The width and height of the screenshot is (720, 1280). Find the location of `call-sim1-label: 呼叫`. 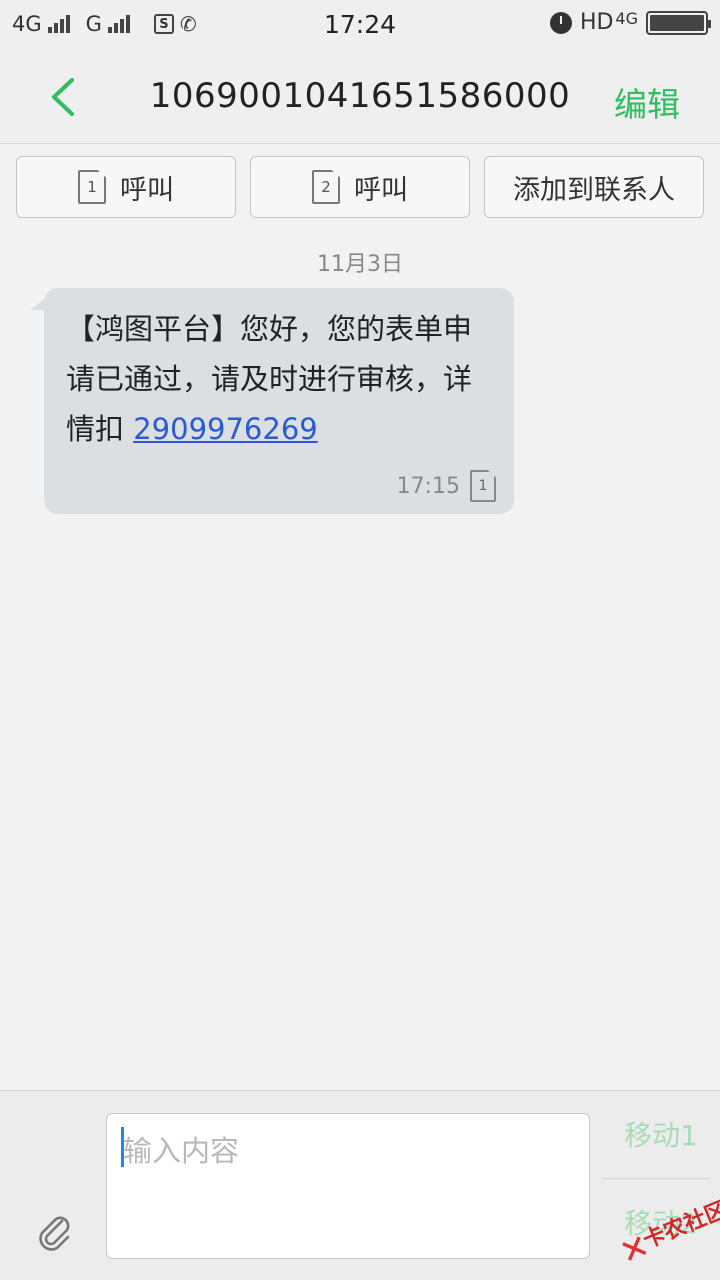

call-sim1-label: 呼叫 is located at coordinates (147, 190).